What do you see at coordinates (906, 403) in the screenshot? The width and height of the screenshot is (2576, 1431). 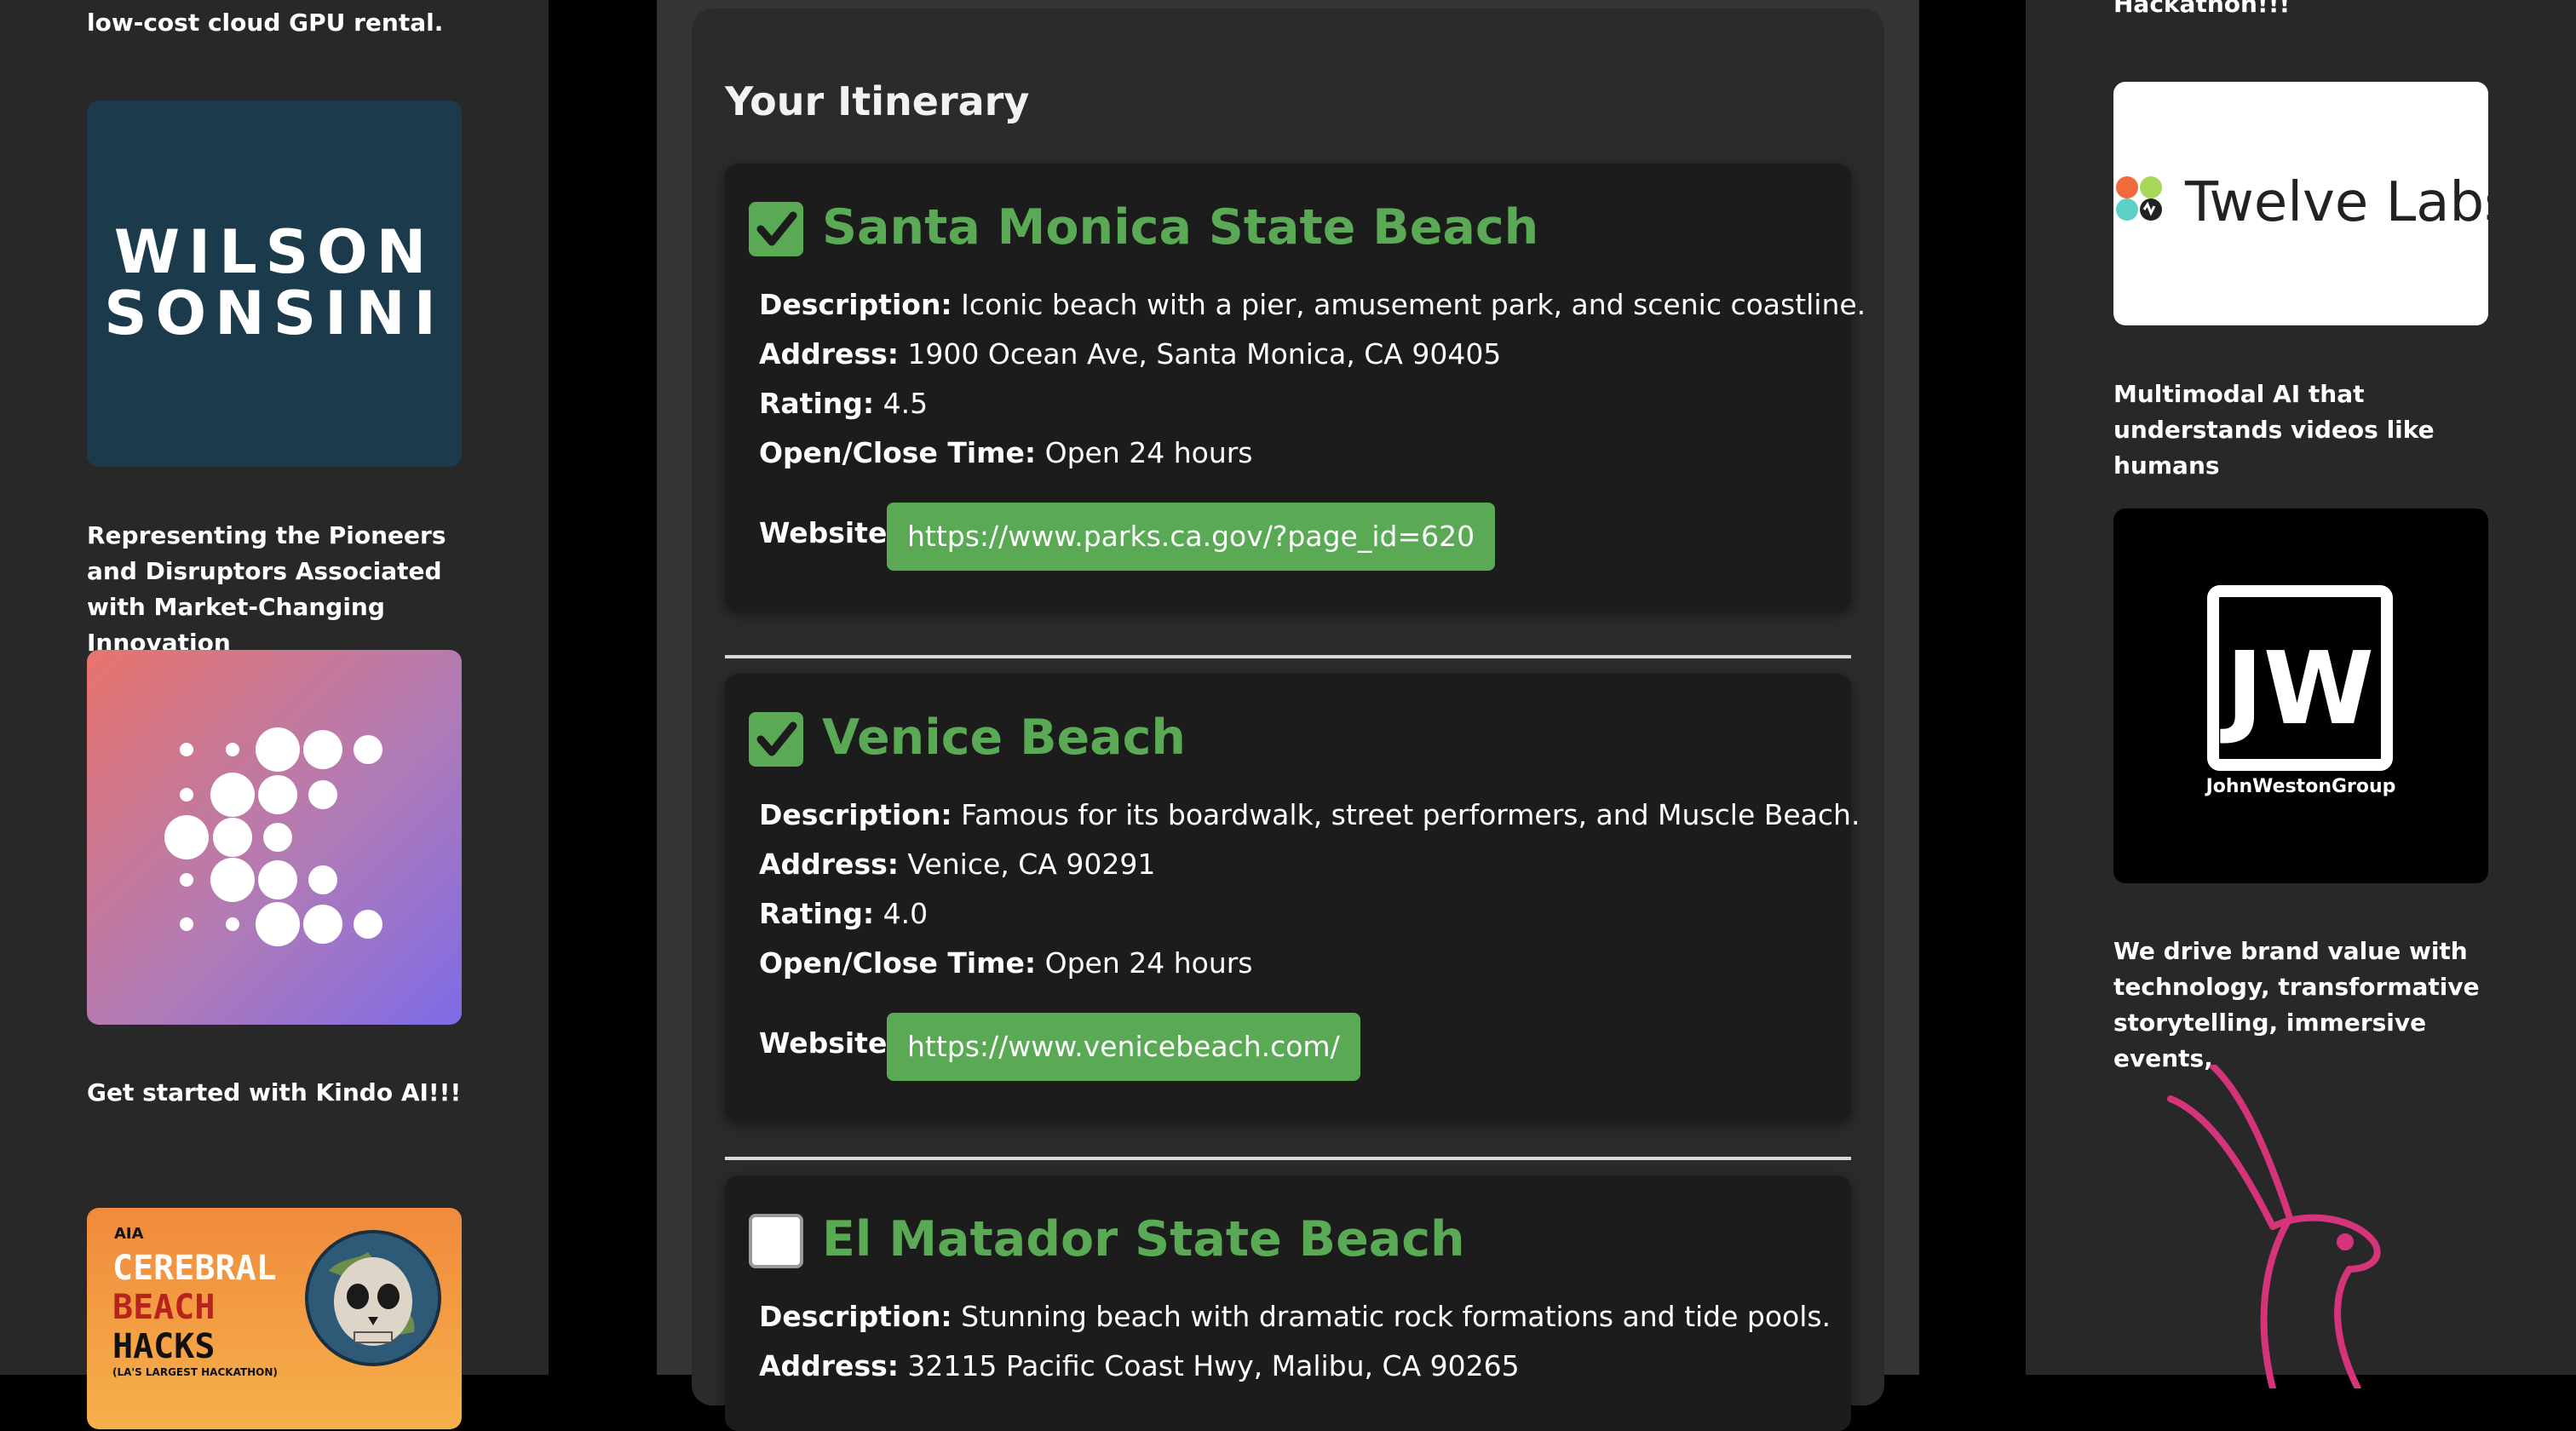 I see `rating-value: 4.5` at bounding box center [906, 403].